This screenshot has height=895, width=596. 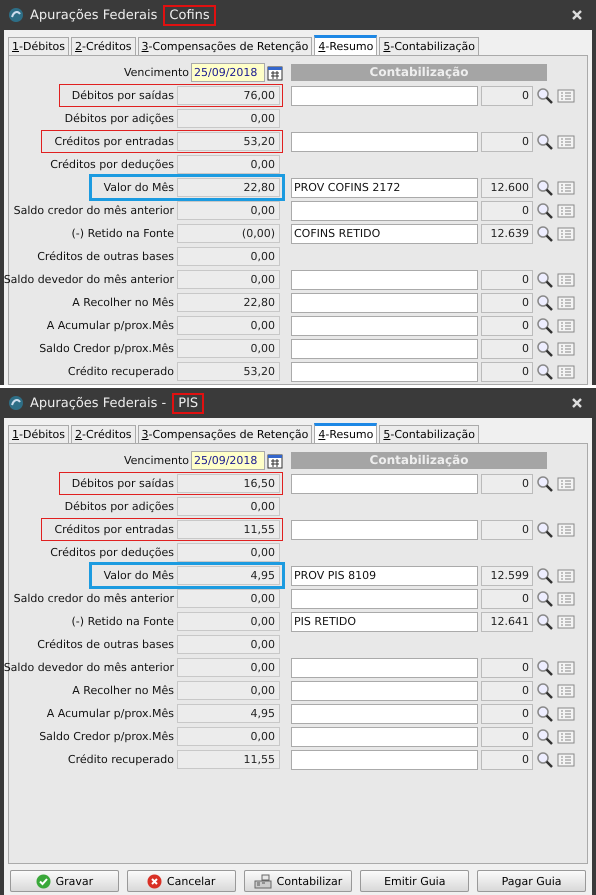 What do you see at coordinates (531, 881) in the screenshot?
I see `action-button: Pagar Guia` at bounding box center [531, 881].